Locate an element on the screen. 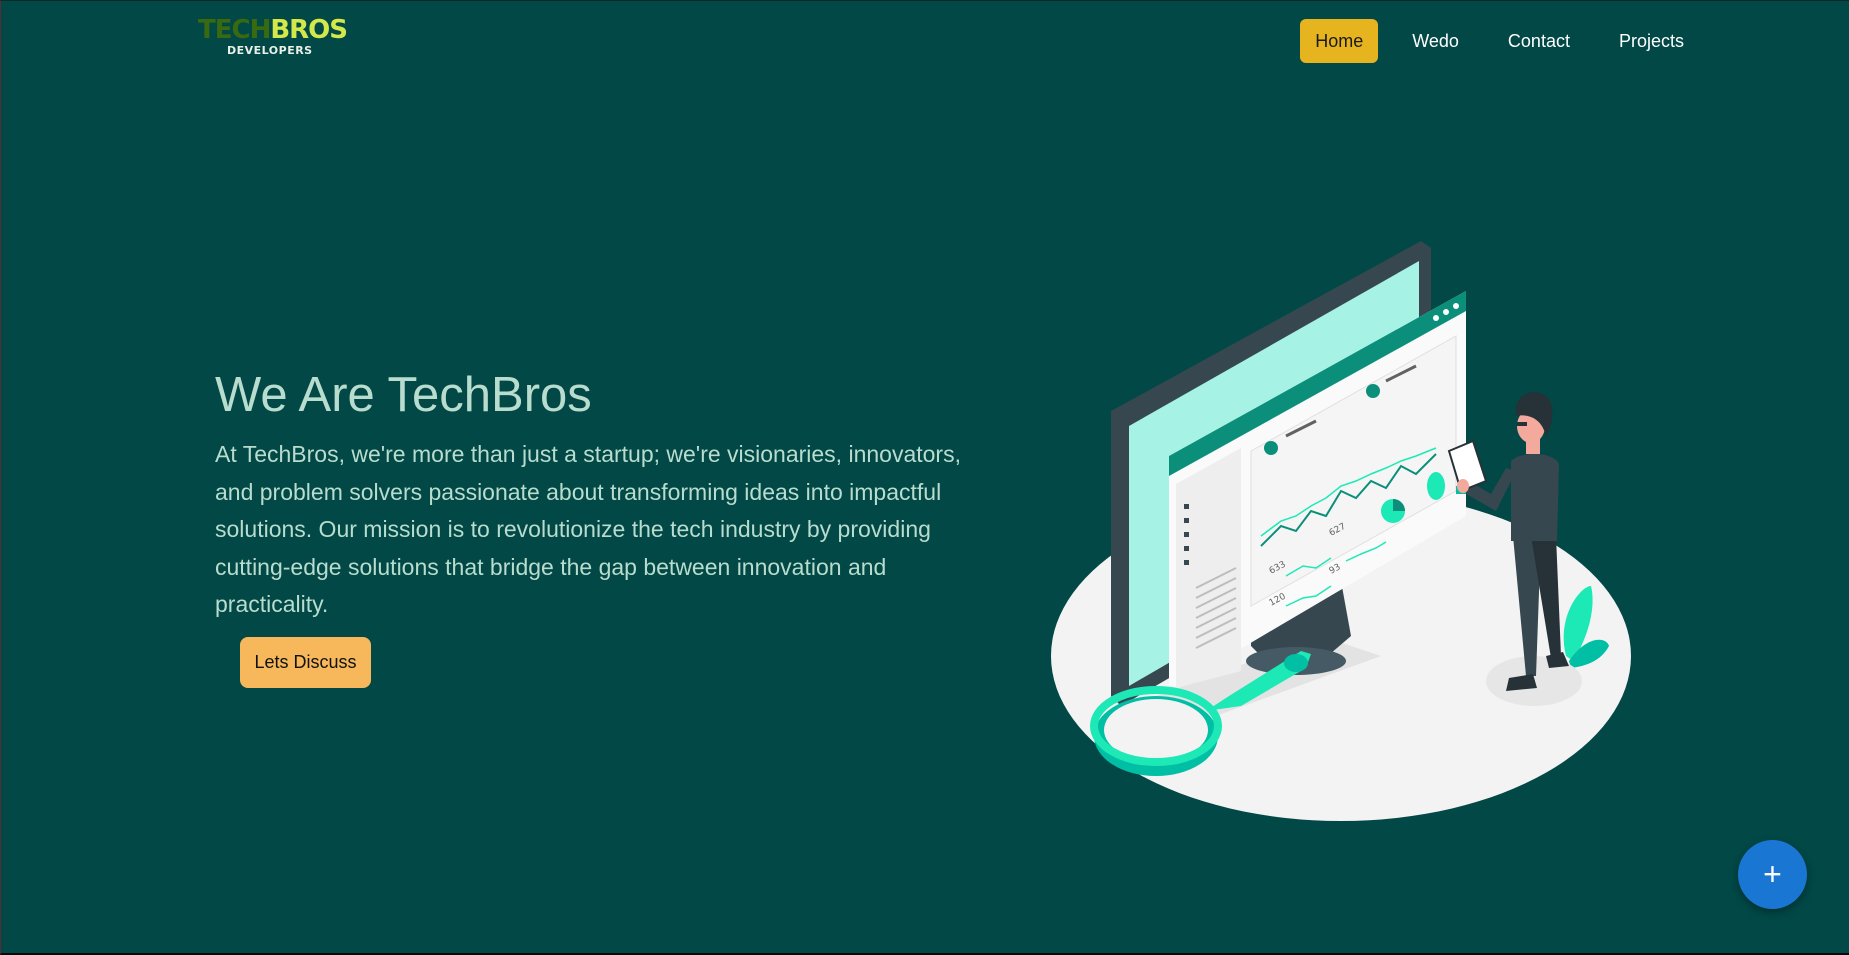 The height and width of the screenshot is (955, 1849). nav-item-contact: Contact is located at coordinates (1539, 41).